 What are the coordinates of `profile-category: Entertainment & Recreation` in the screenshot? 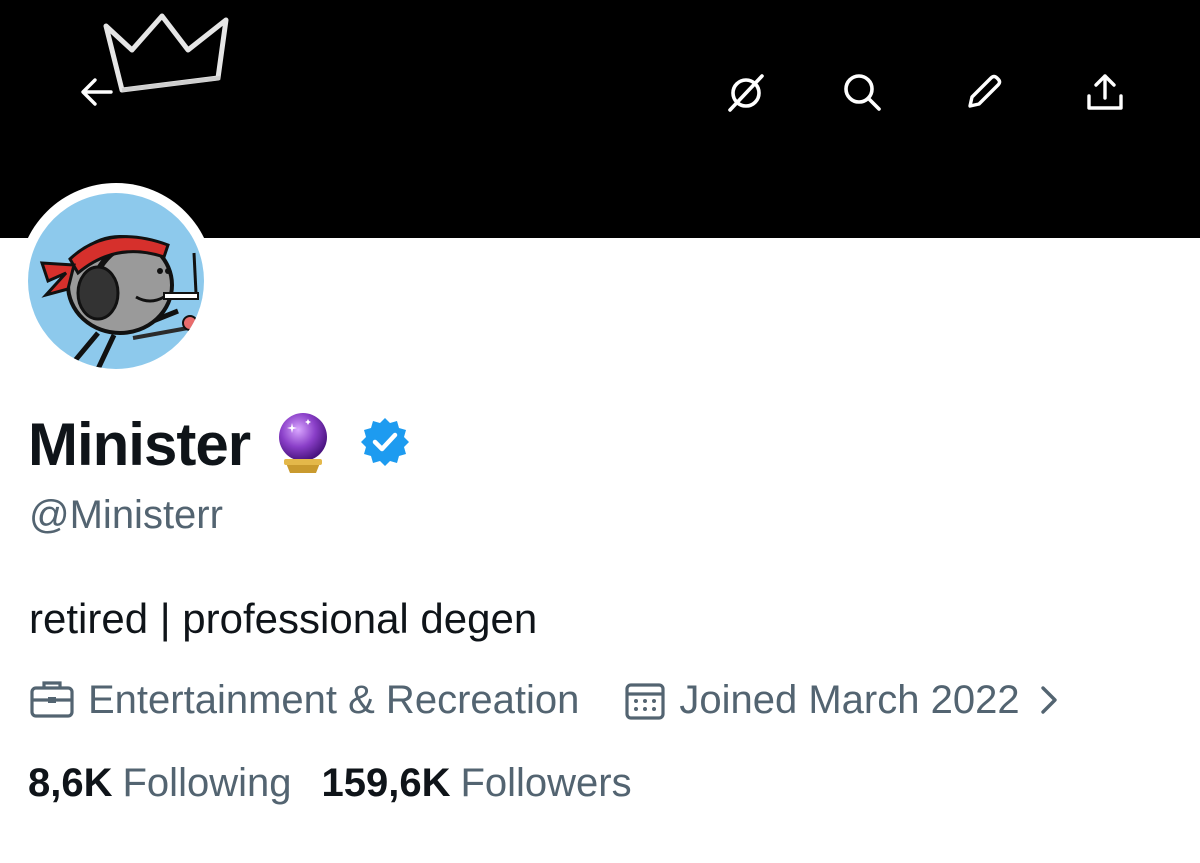 It's located at (303, 700).